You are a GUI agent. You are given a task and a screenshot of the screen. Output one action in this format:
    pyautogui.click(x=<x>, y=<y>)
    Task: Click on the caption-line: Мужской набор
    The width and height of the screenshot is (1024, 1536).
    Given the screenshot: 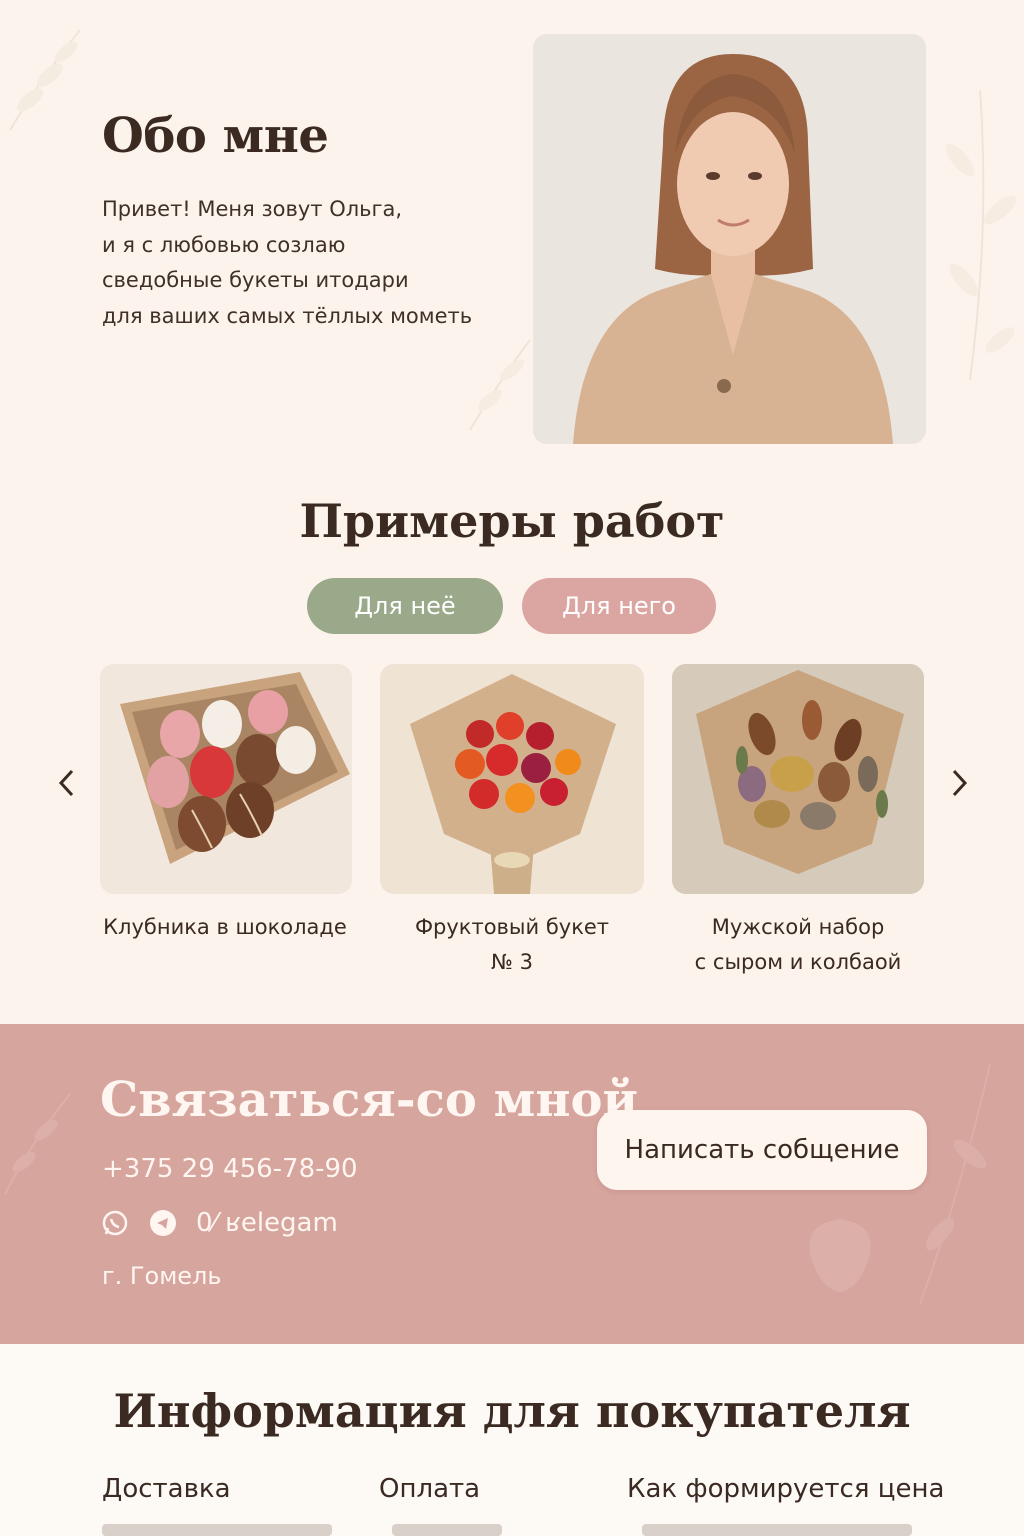 What is the action you would take?
    pyautogui.click(x=798, y=927)
    